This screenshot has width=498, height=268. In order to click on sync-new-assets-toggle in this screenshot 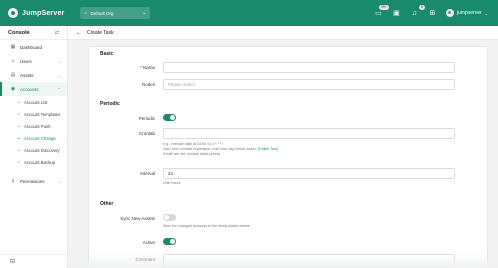, I will do `click(169, 217)`.